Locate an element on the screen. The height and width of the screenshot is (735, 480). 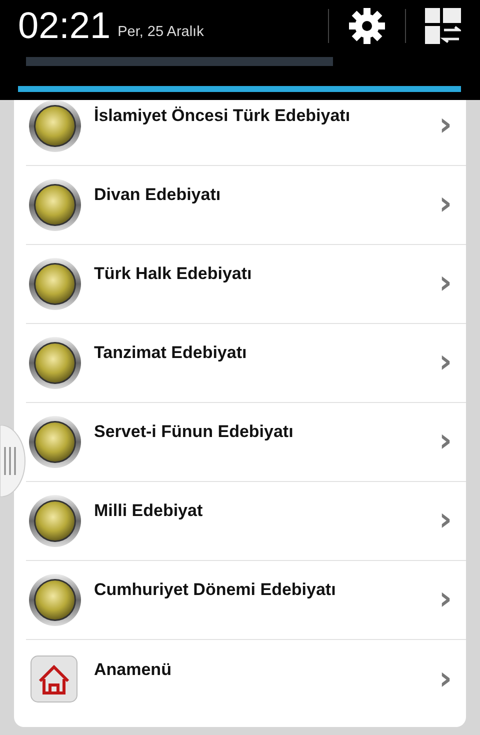
clock-time: 02:21 is located at coordinates (64, 26).